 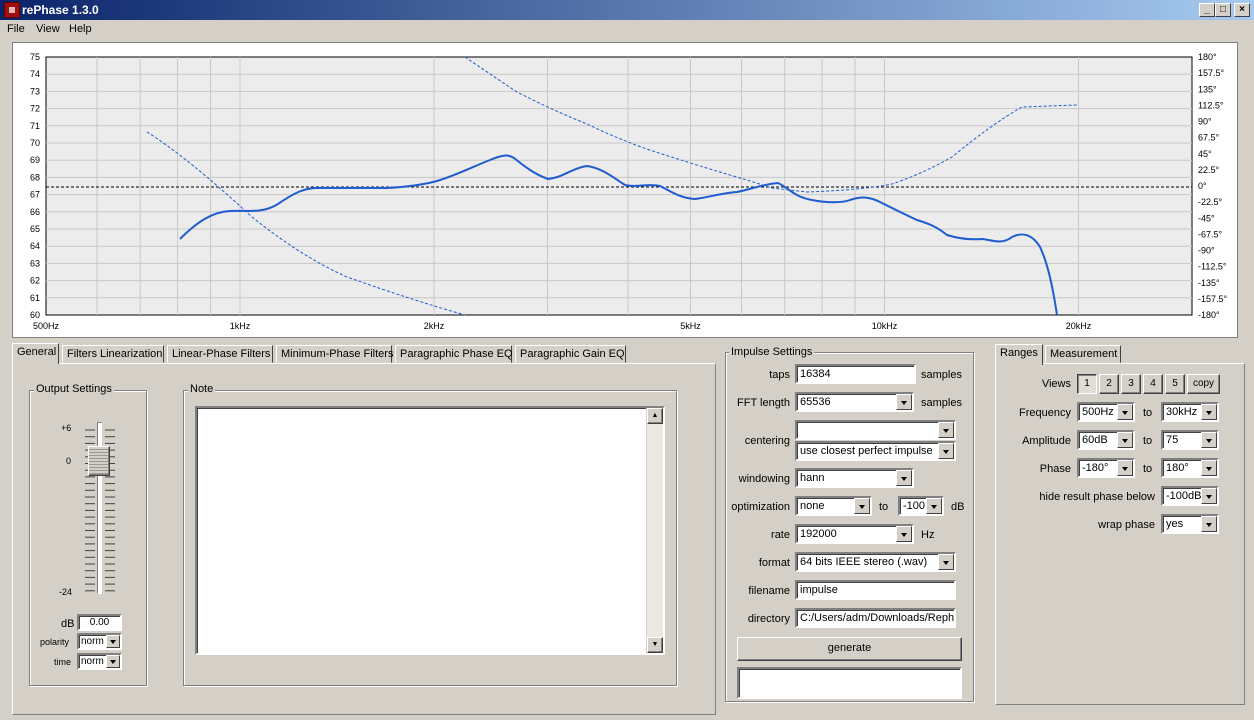 What do you see at coordinates (35, 353) in the screenshot?
I see `tab-general: General` at bounding box center [35, 353].